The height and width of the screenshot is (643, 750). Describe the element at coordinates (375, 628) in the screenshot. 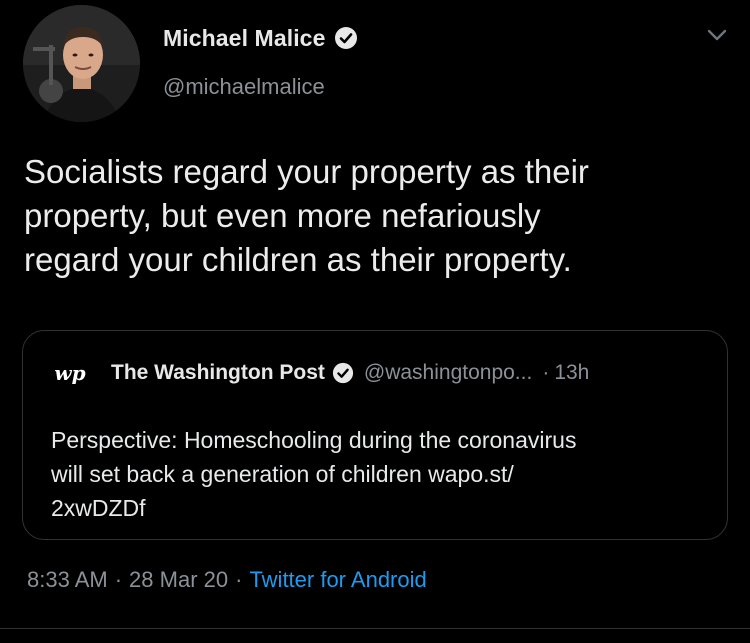

I see `divider` at that location.